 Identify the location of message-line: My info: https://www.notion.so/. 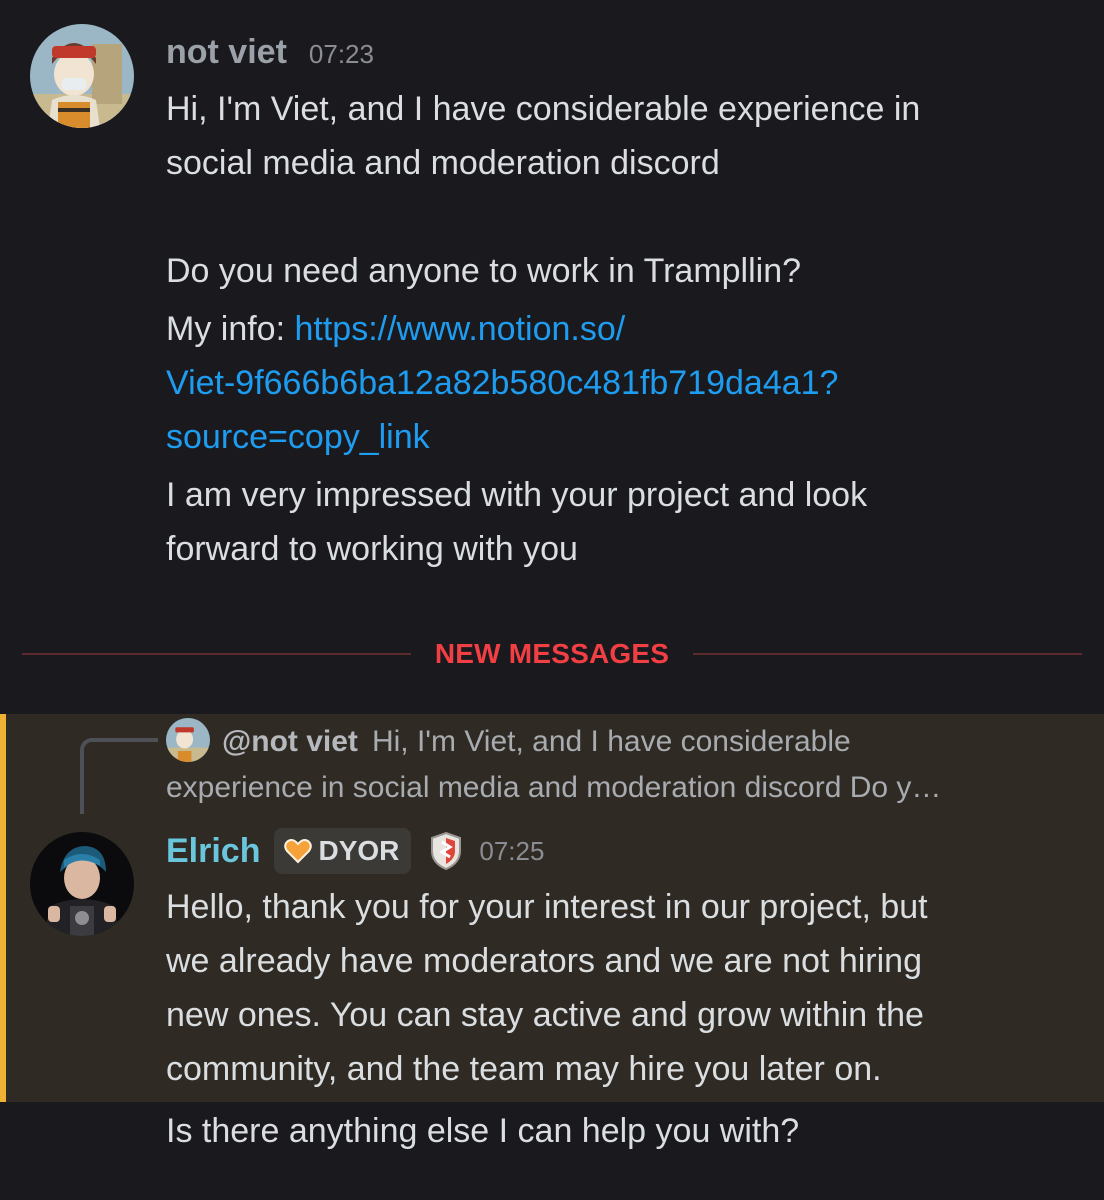
(616, 329).